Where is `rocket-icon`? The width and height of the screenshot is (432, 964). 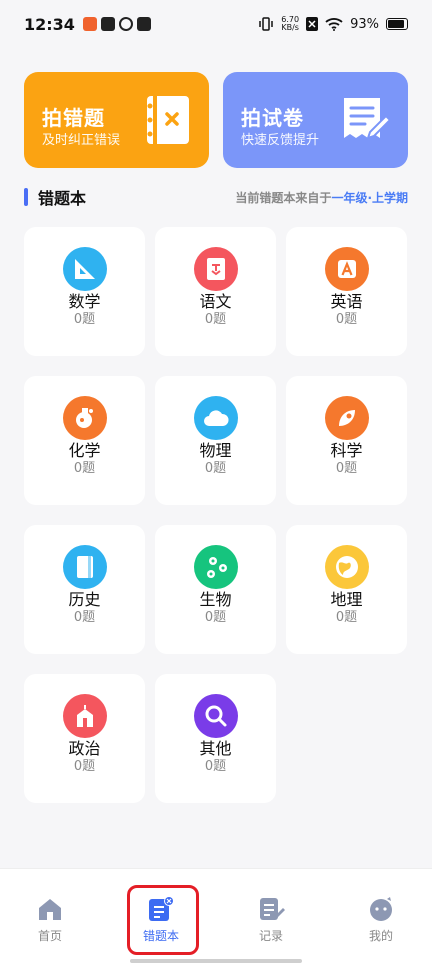
rocket-icon is located at coordinates (347, 418).